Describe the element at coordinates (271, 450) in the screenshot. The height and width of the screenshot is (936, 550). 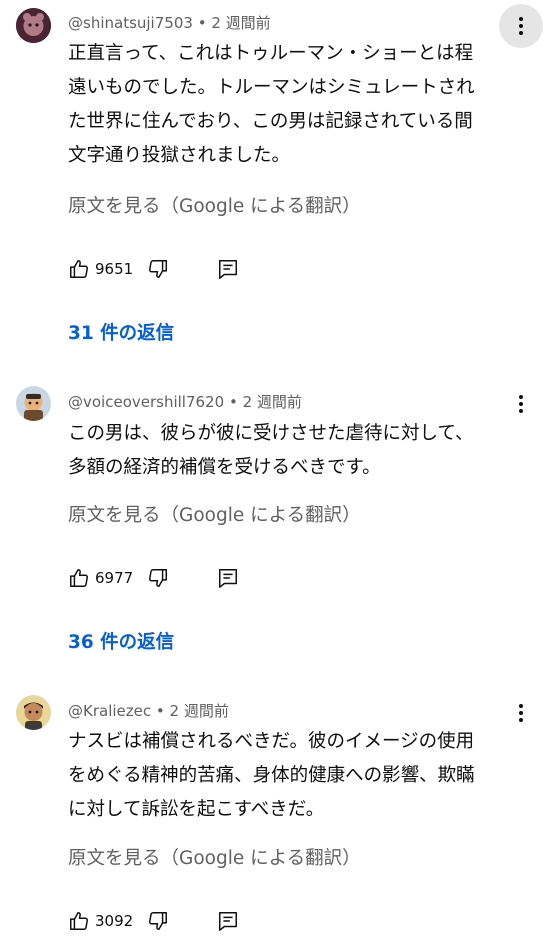
I see `comment-text: この男は、彼らが彼に受けさせた虐待に対して、 多額の経済的補償を受けるべきです。` at that location.